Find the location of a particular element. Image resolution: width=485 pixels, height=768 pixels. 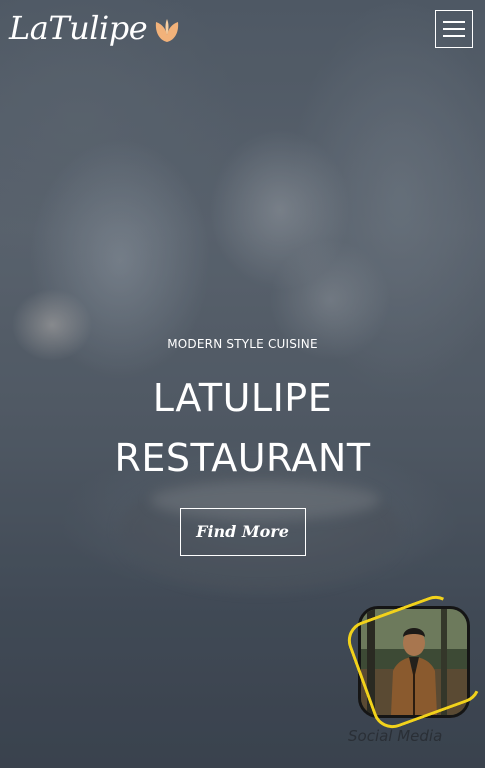

site-header: LaTulipe is located at coordinates (242, 31).